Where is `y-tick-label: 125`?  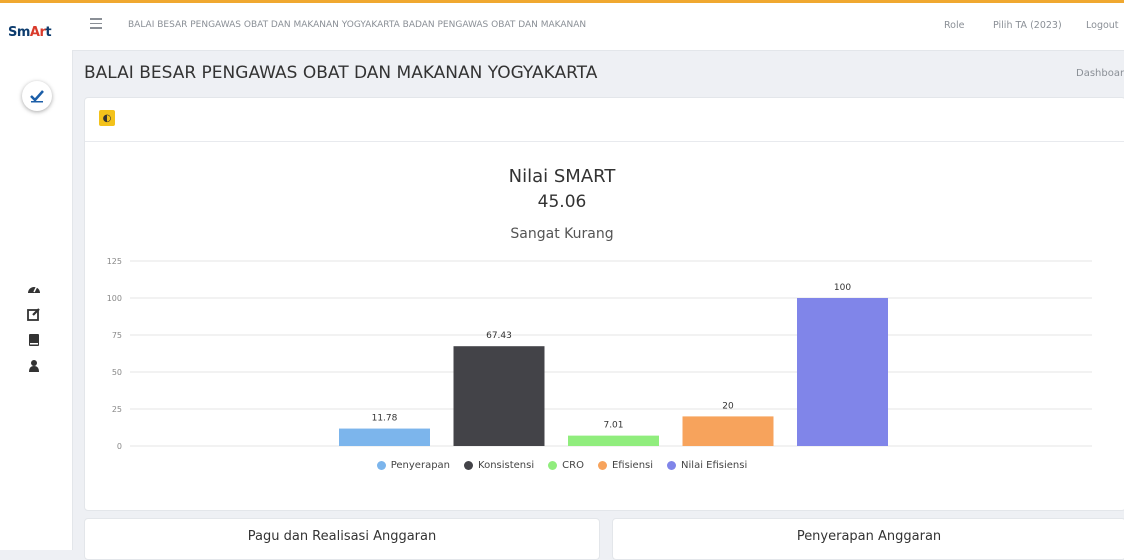 y-tick-label: 125 is located at coordinates (114, 261).